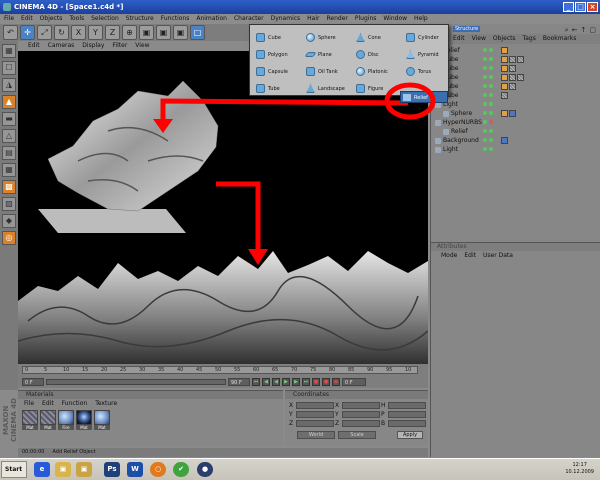  Describe the element at coordinates (76, 19) in the screenshot. I see `menu-tools: Tools` at that location.